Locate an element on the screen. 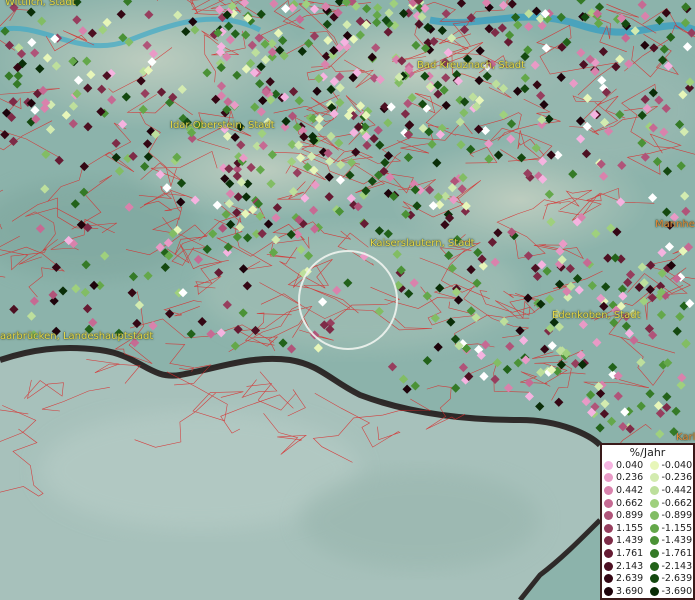  city-label-idar-oberstein: Idar-Oberstein, Stadt is located at coordinates (222, 125).